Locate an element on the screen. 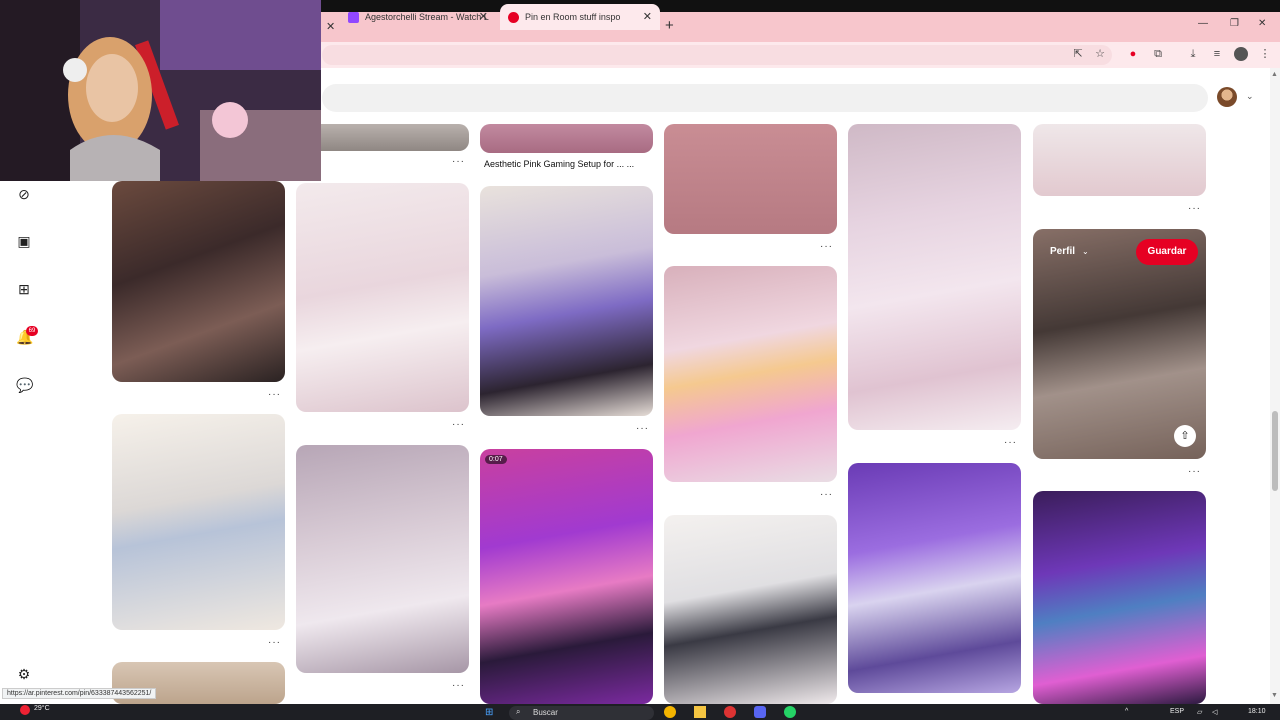  puzzle-icon: ⧉ is located at coordinates (1158, 54).